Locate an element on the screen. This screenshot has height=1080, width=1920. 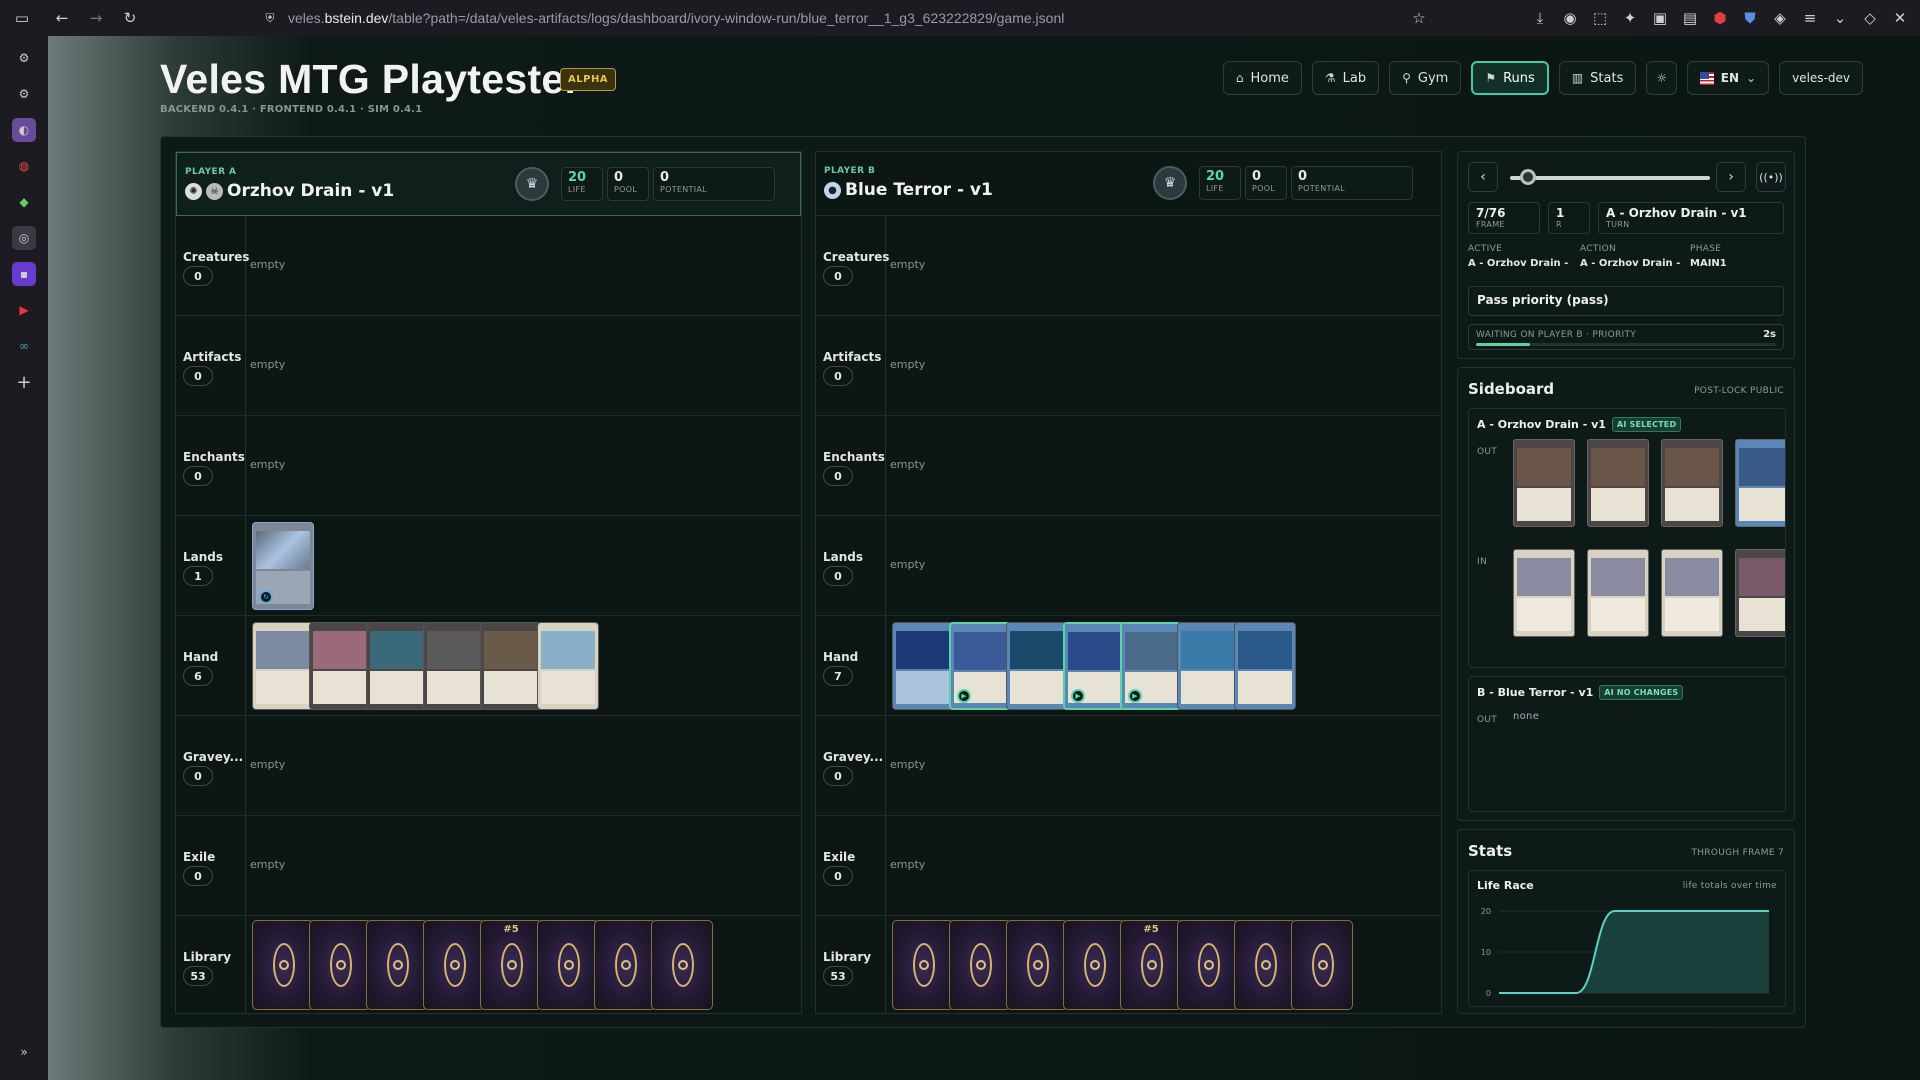
stats-title: Stats is located at coordinates (1490, 851).